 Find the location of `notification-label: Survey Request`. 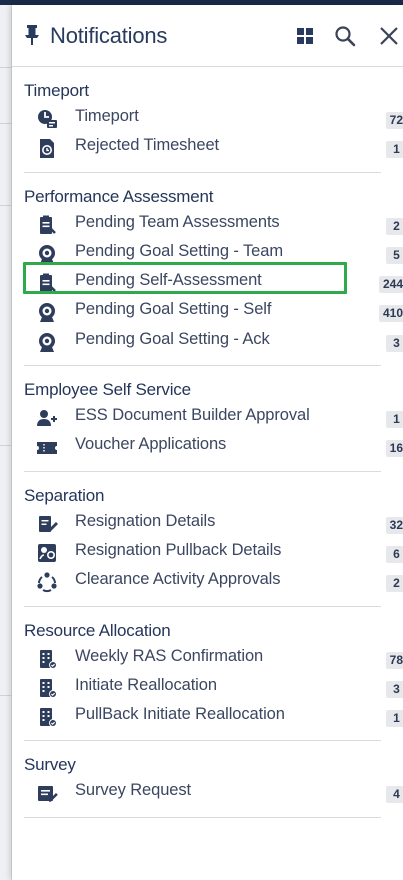

notification-label: Survey Request is located at coordinates (133, 790).